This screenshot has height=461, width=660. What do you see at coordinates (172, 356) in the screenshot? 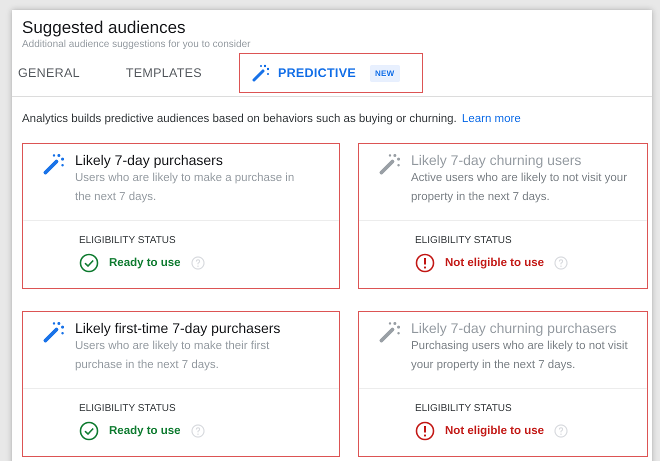
I see `card-description: Users who are likely to make their first purchase in the next 7 days.` at bounding box center [172, 356].